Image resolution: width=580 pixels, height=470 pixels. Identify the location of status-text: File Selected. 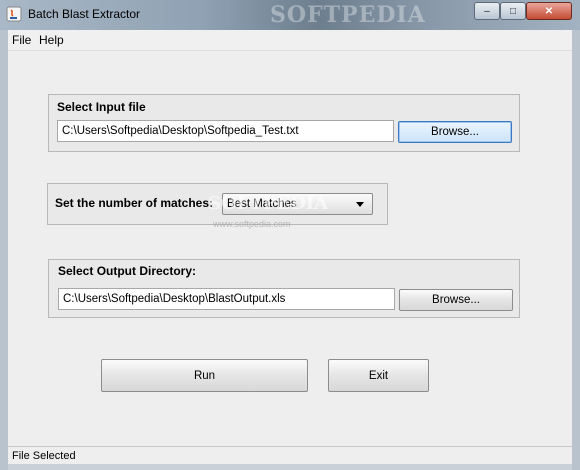
(44, 456).